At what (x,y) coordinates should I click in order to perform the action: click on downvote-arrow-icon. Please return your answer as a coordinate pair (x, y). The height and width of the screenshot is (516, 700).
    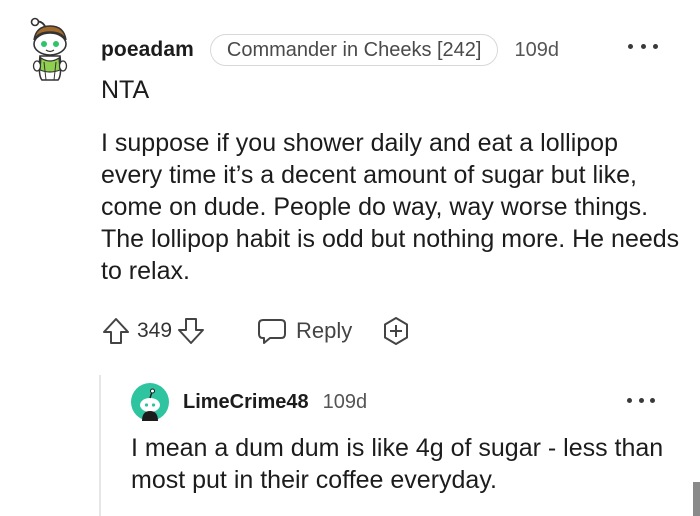
    Looking at the image, I should click on (191, 331).